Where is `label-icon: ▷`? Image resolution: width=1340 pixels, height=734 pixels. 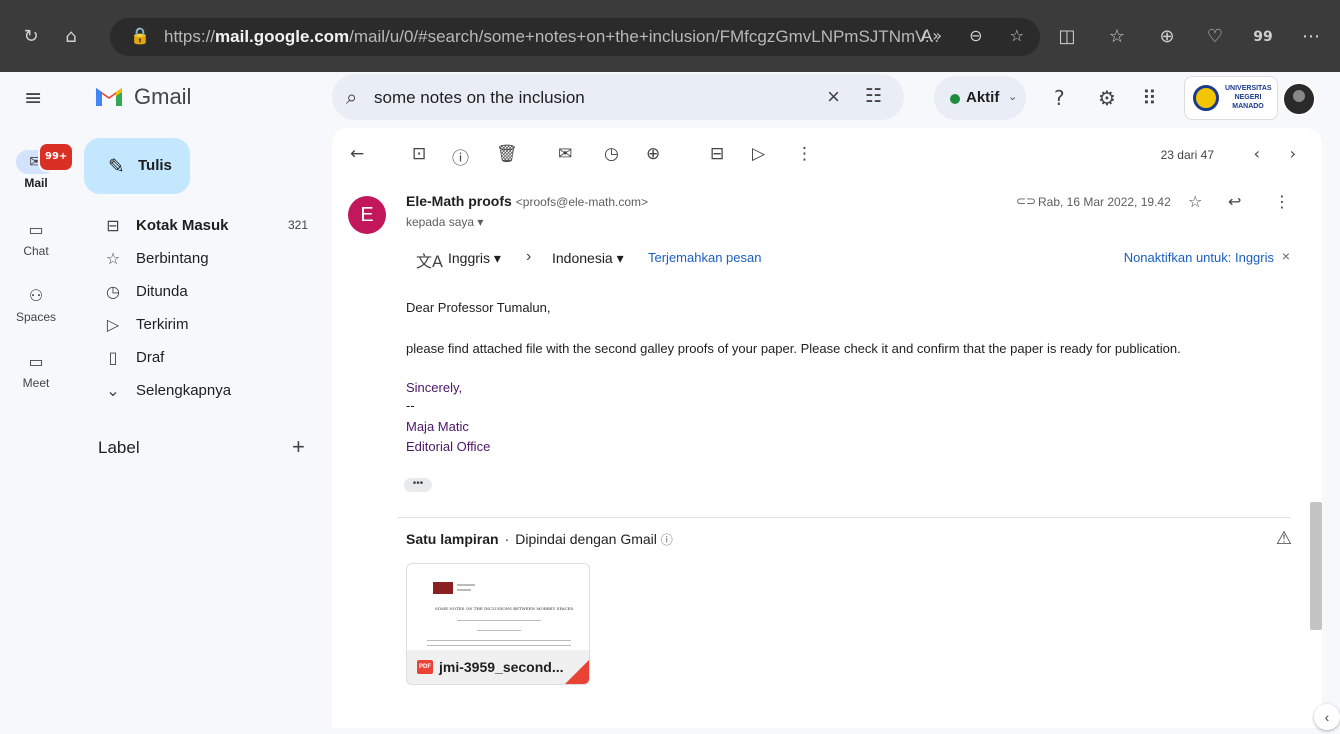 label-icon: ▷ is located at coordinates (758, 154).